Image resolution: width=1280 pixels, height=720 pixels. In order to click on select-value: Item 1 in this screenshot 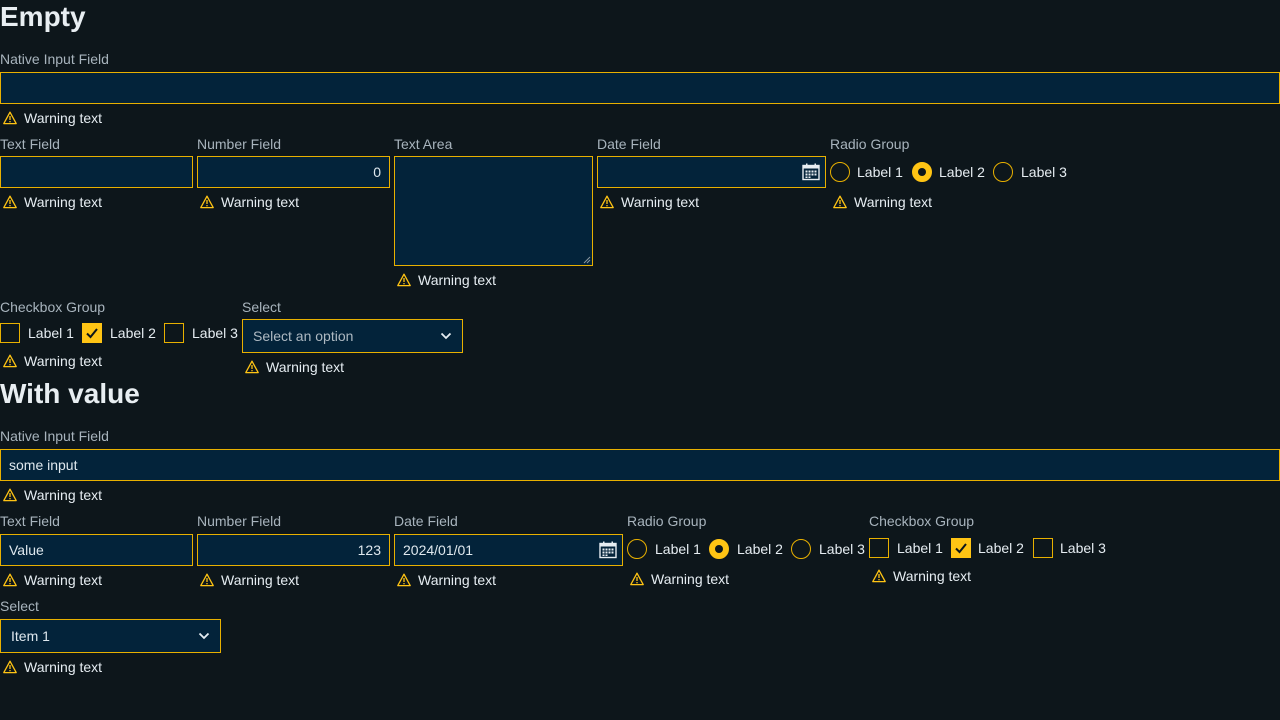, I will do `click(30, 636)`.